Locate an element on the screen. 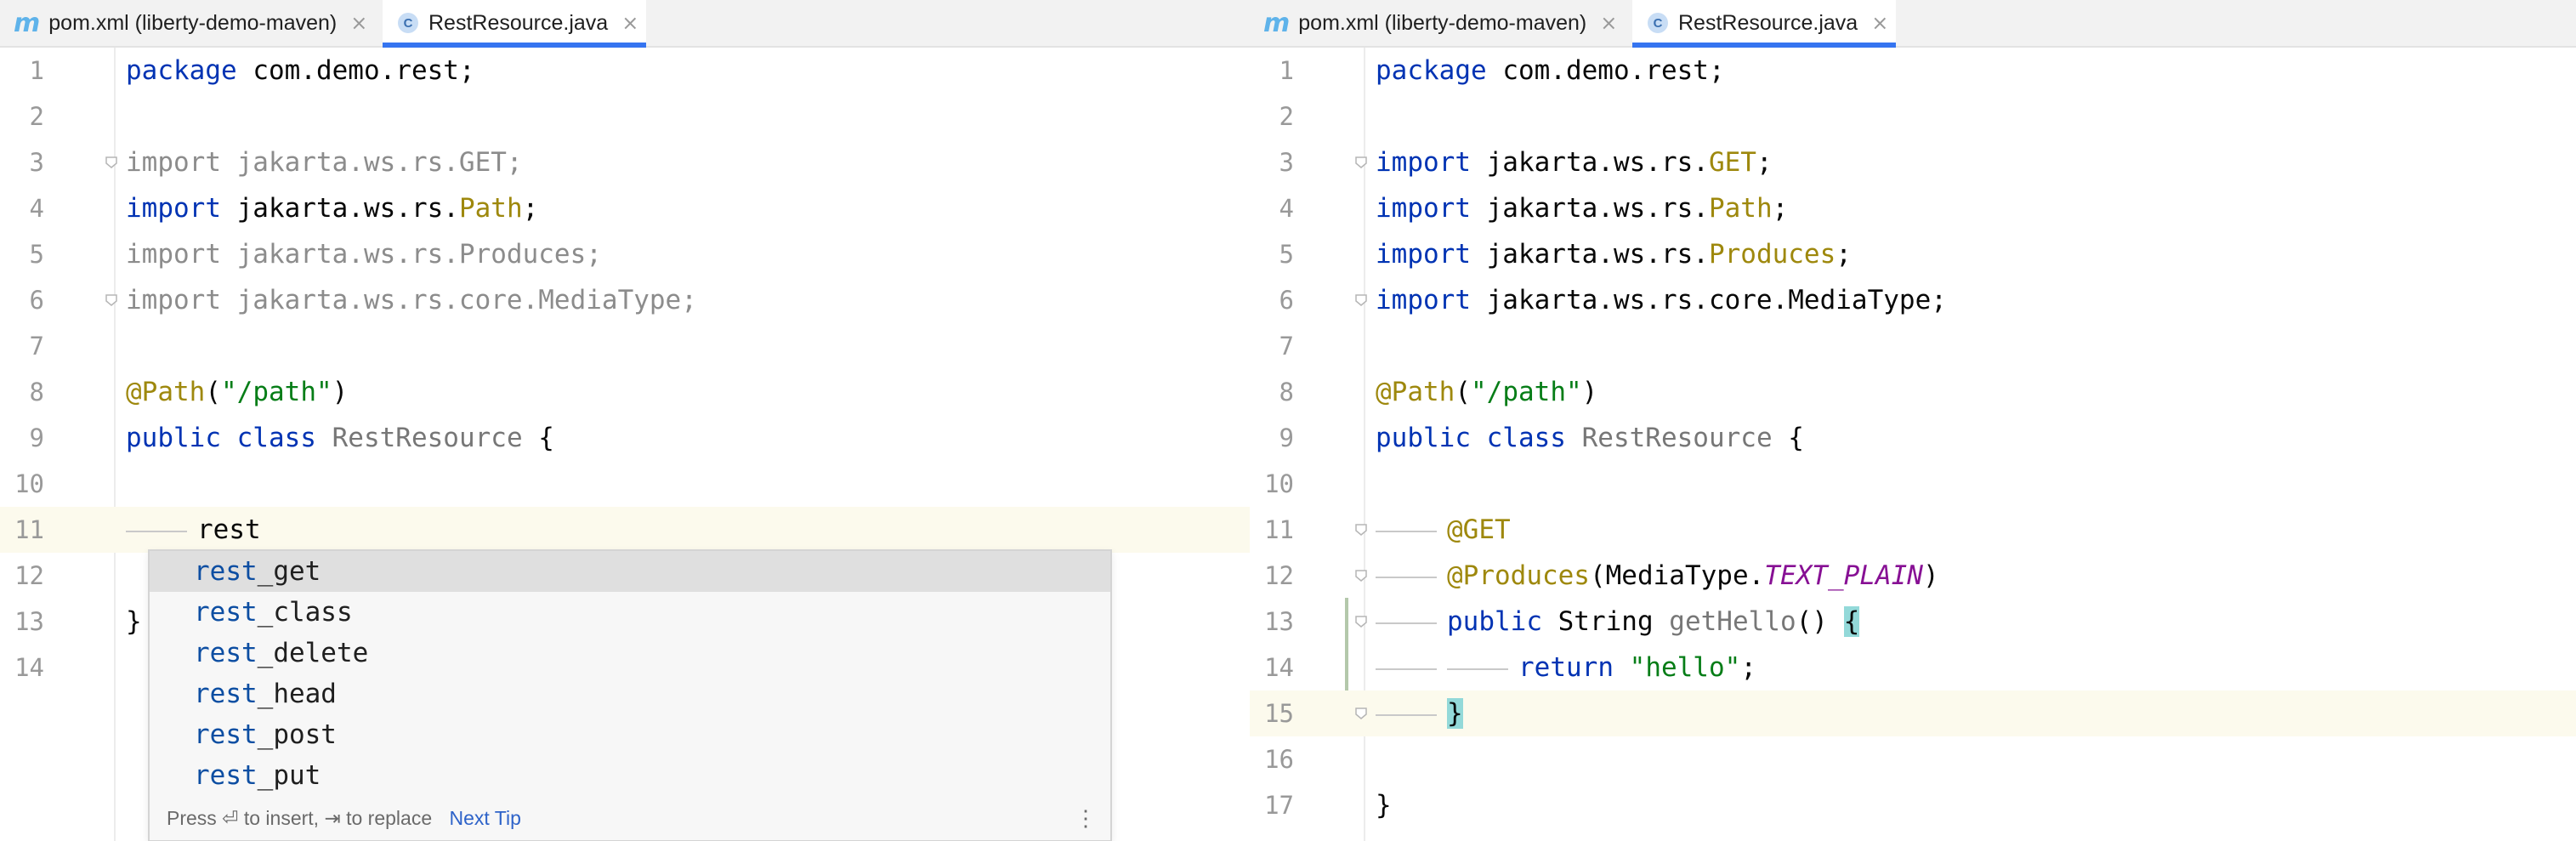  code-line: 11 rest is located at coordinates (625, 530).